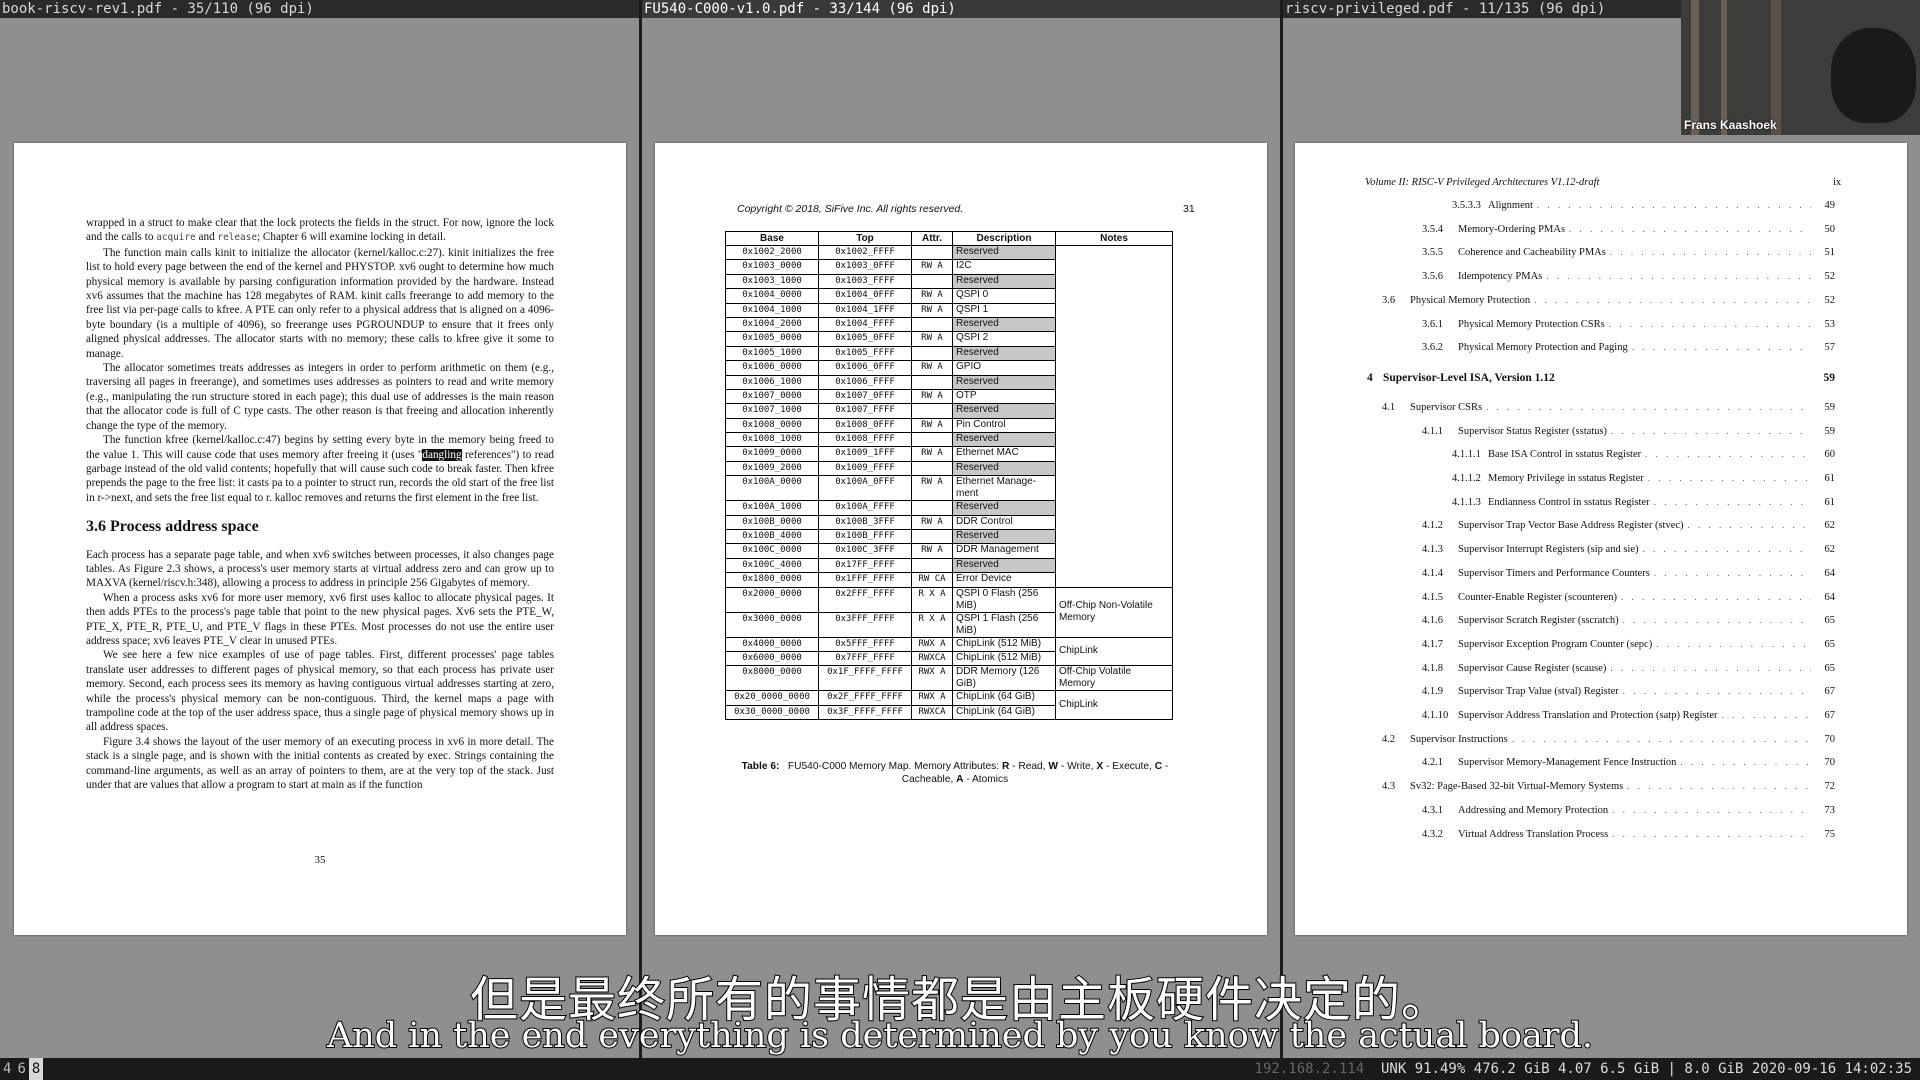  I want to click on bookshelf-decoration, so click(1724, 67).